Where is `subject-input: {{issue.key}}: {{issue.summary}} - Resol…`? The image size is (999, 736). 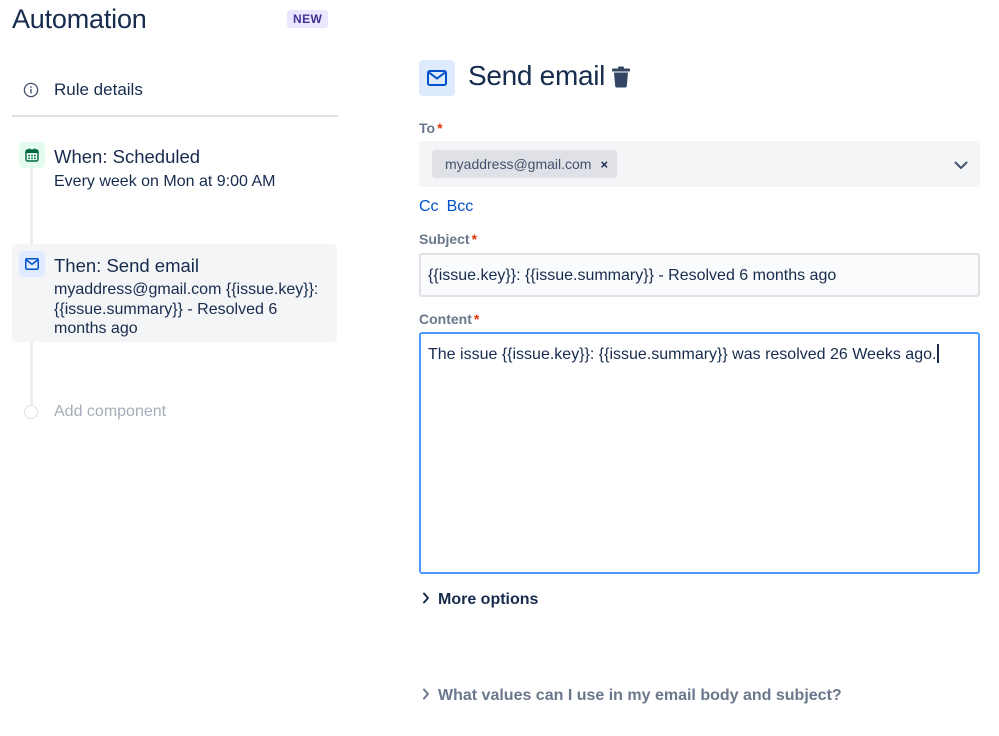
subject-input: {{issue.key}}: {{issue.summary}} - Resol… is located at coordinates (699, 275).